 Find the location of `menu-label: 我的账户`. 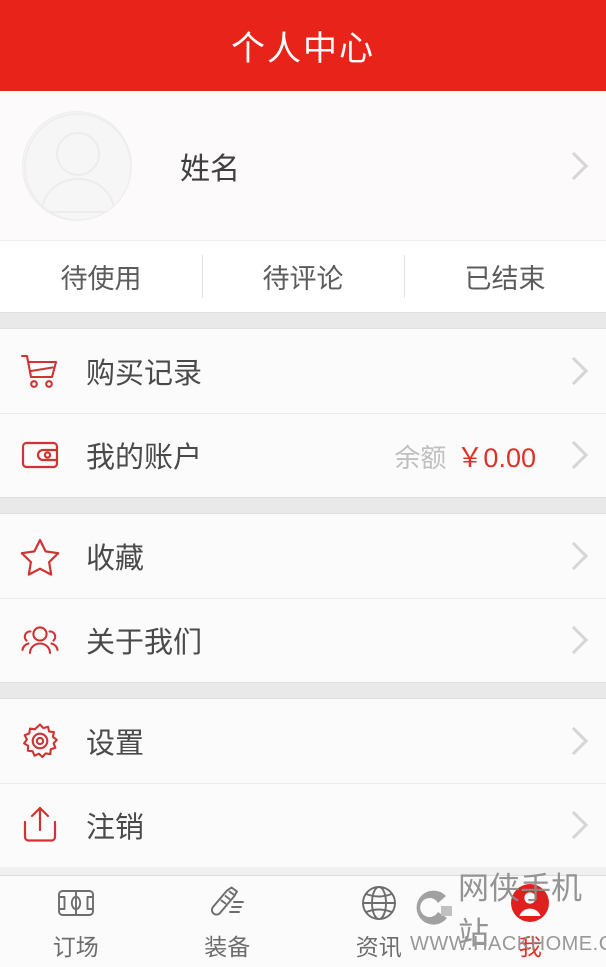

menu-label: 我的账户 is located at coordinates (144, 458).